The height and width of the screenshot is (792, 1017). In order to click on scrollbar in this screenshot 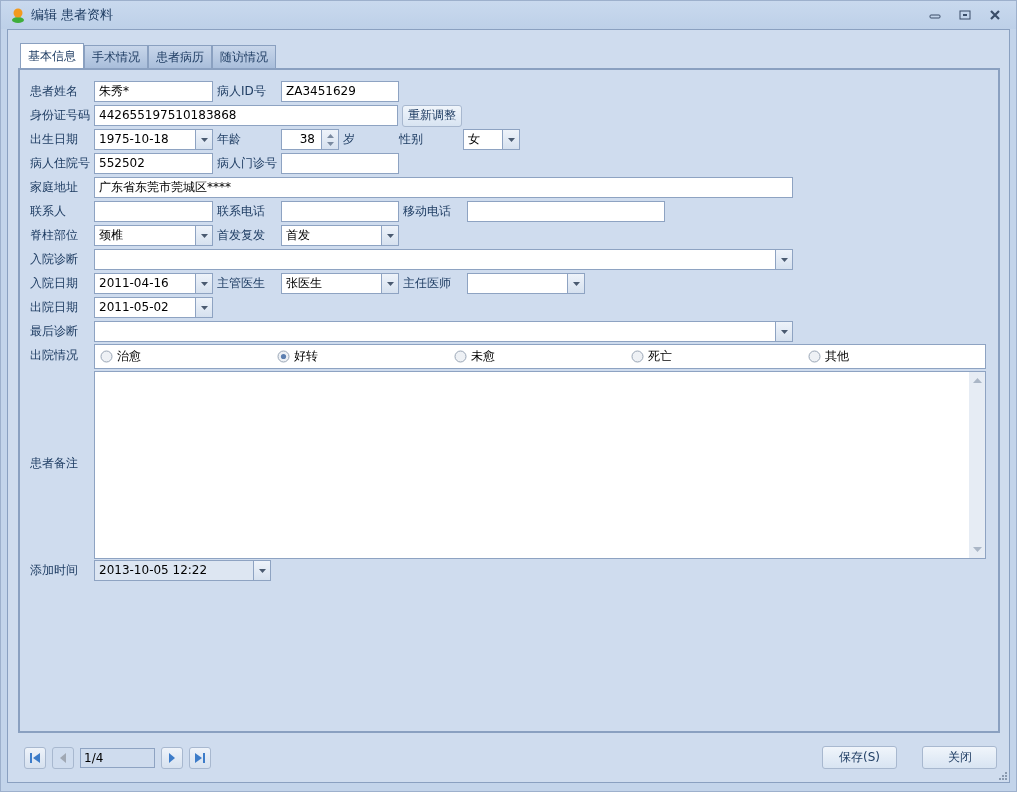, I will do `click(977, 465)`.